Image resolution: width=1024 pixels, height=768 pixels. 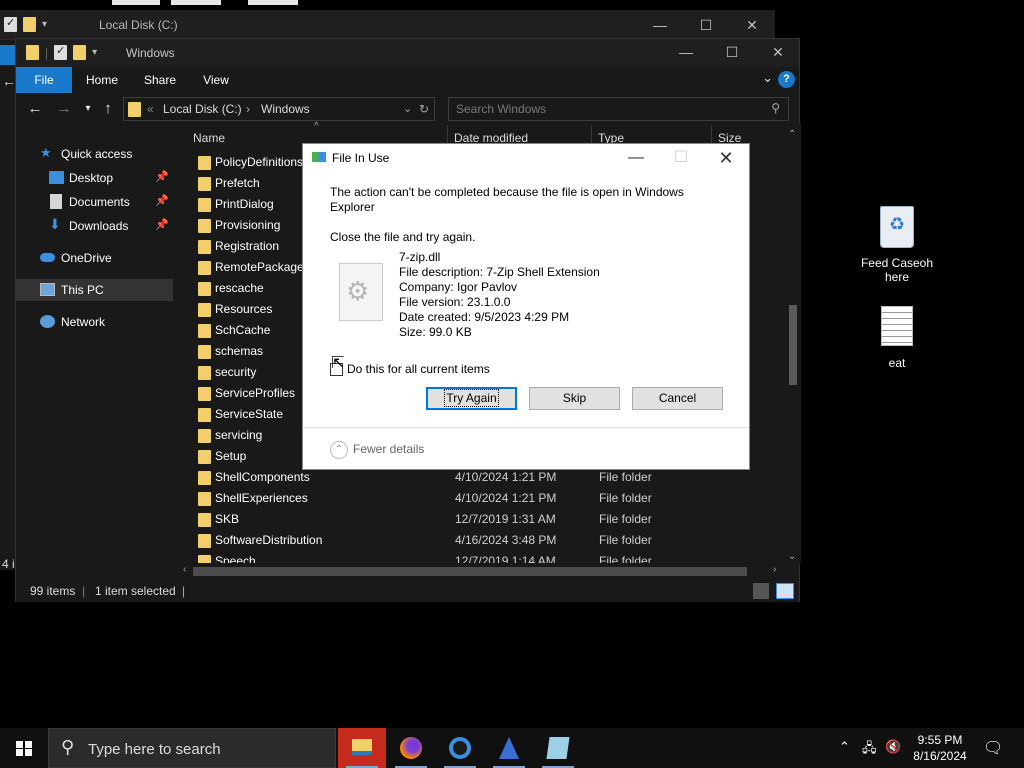 What do you see at coordinates (94, 226) in the screenshot?
I see `sidebar-item-downloads: ⬇ Downloads 📌` at bounding box center [94, 226].